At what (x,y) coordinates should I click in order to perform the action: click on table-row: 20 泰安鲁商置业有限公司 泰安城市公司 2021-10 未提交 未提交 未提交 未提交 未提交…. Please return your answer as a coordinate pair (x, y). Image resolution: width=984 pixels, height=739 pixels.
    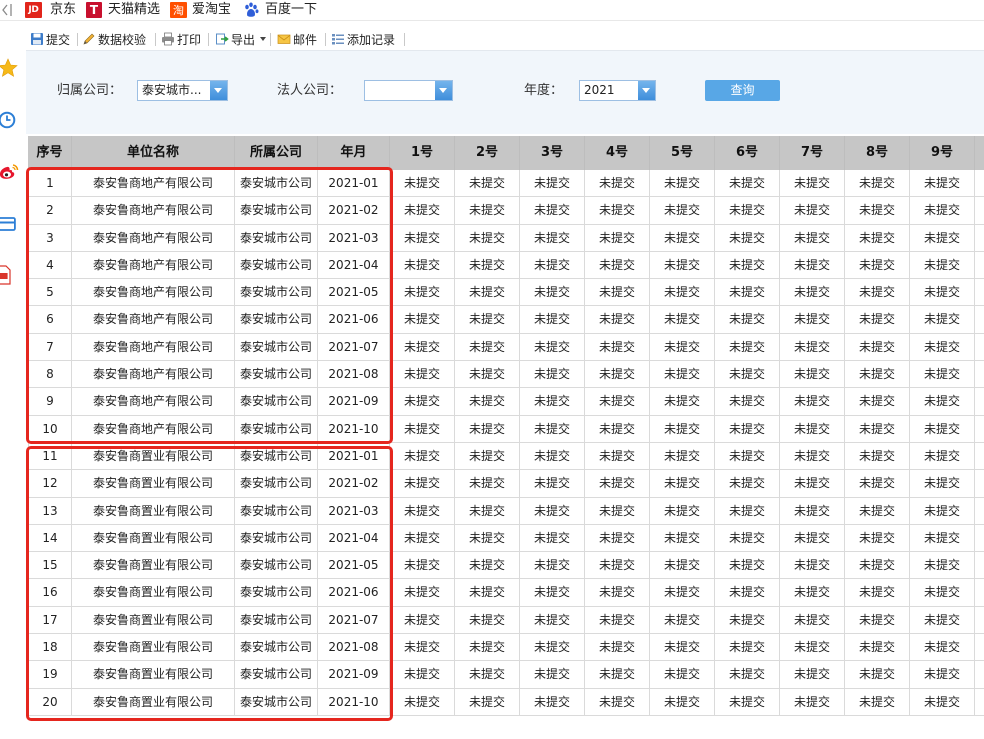
    Looking at the image, I should click on (506, 702).